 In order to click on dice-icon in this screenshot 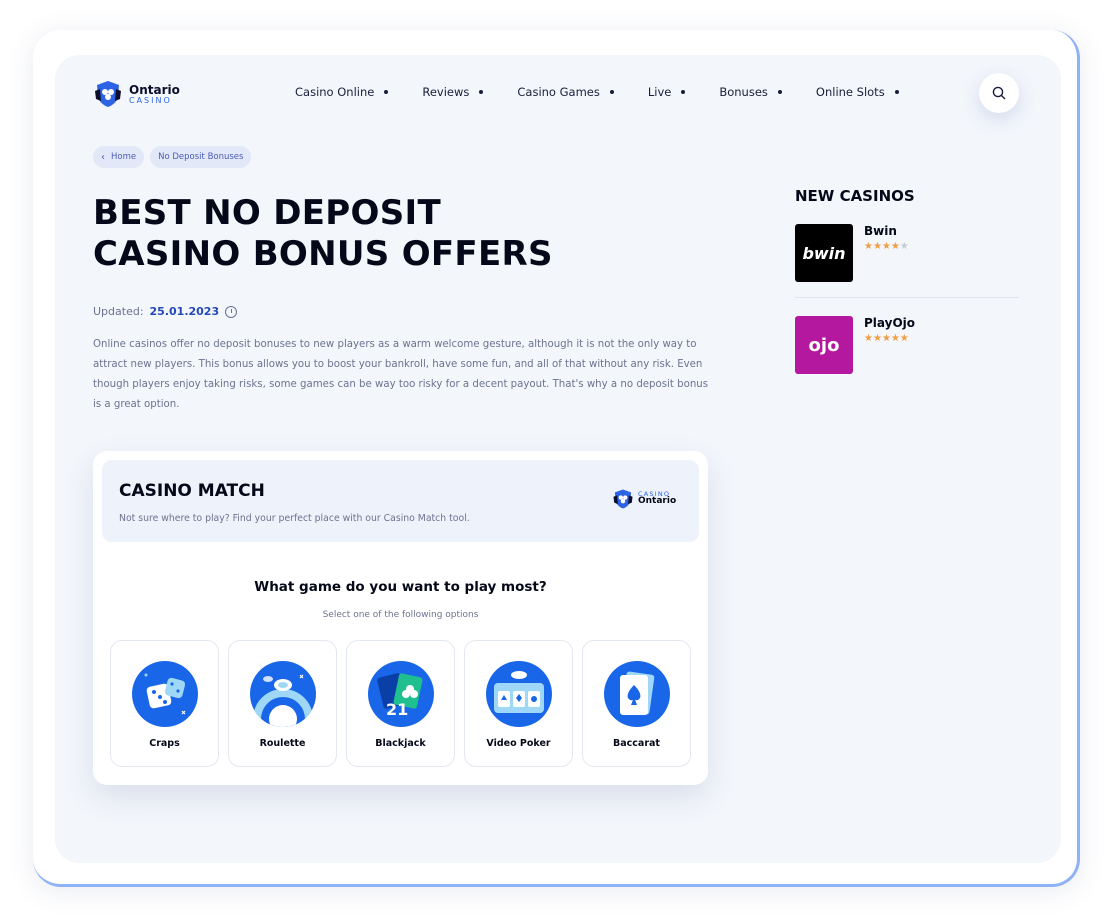, I will do `click(165, 694)`.